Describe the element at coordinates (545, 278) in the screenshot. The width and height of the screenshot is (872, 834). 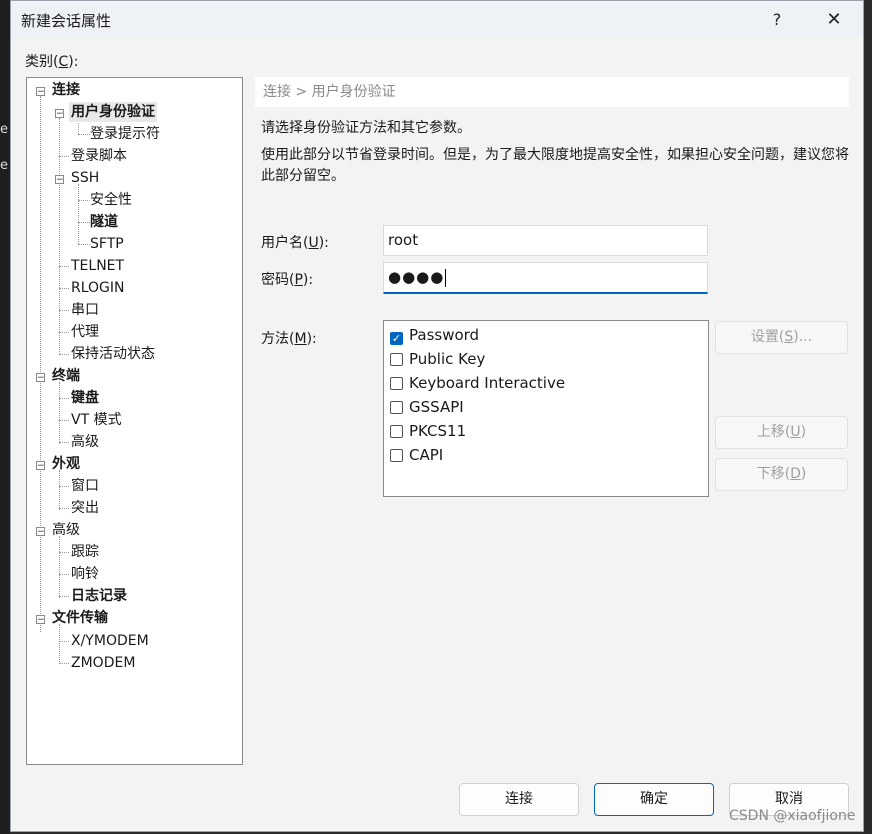
I see `password-field: ●●●●` at that location.